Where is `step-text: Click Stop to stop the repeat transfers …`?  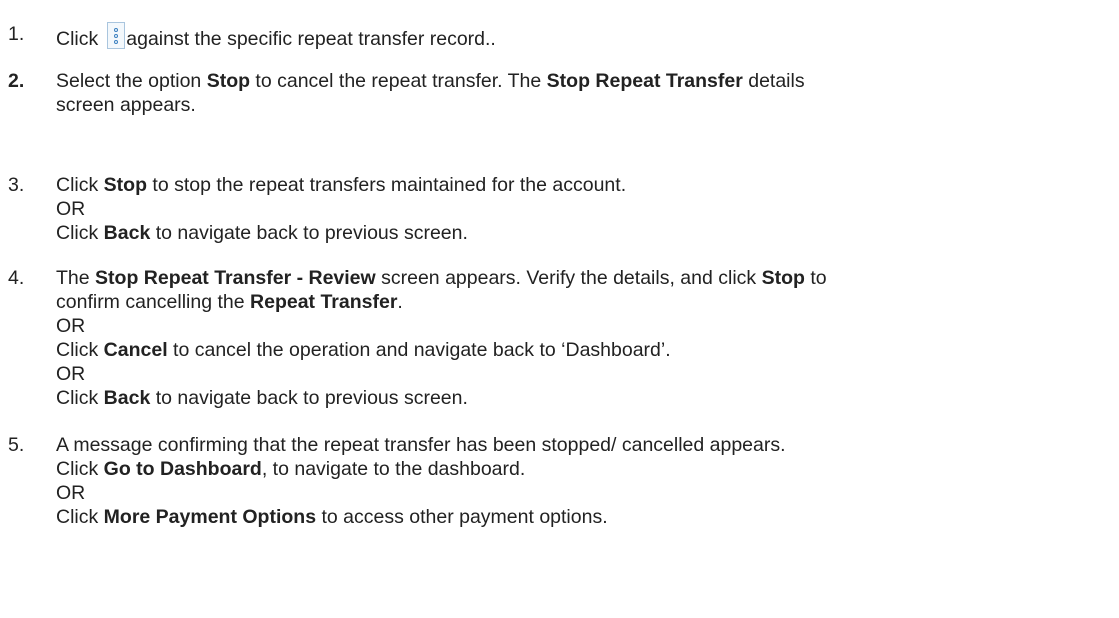
step-text: Click Stop to stop the repeat transfers … is located at coordinates (584, 209).